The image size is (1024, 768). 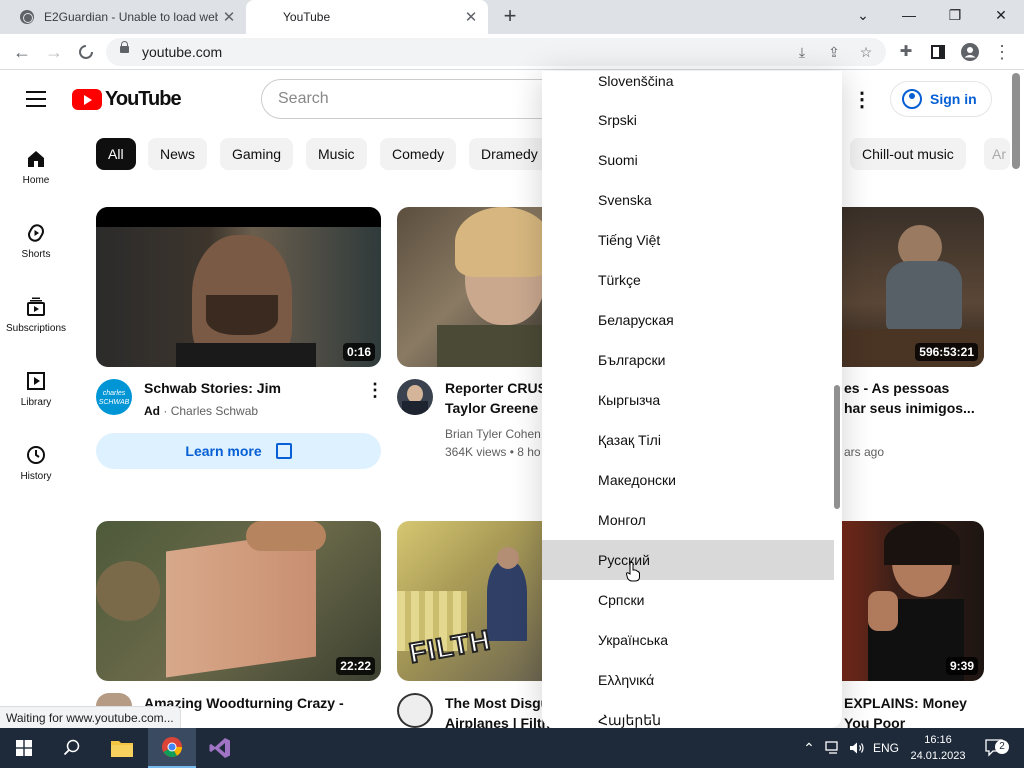 What do you see at coordinates (498, 408) in the screenshot?
I see `video-title-line2: Taylor Greene o` at bounding box center [498, 408].